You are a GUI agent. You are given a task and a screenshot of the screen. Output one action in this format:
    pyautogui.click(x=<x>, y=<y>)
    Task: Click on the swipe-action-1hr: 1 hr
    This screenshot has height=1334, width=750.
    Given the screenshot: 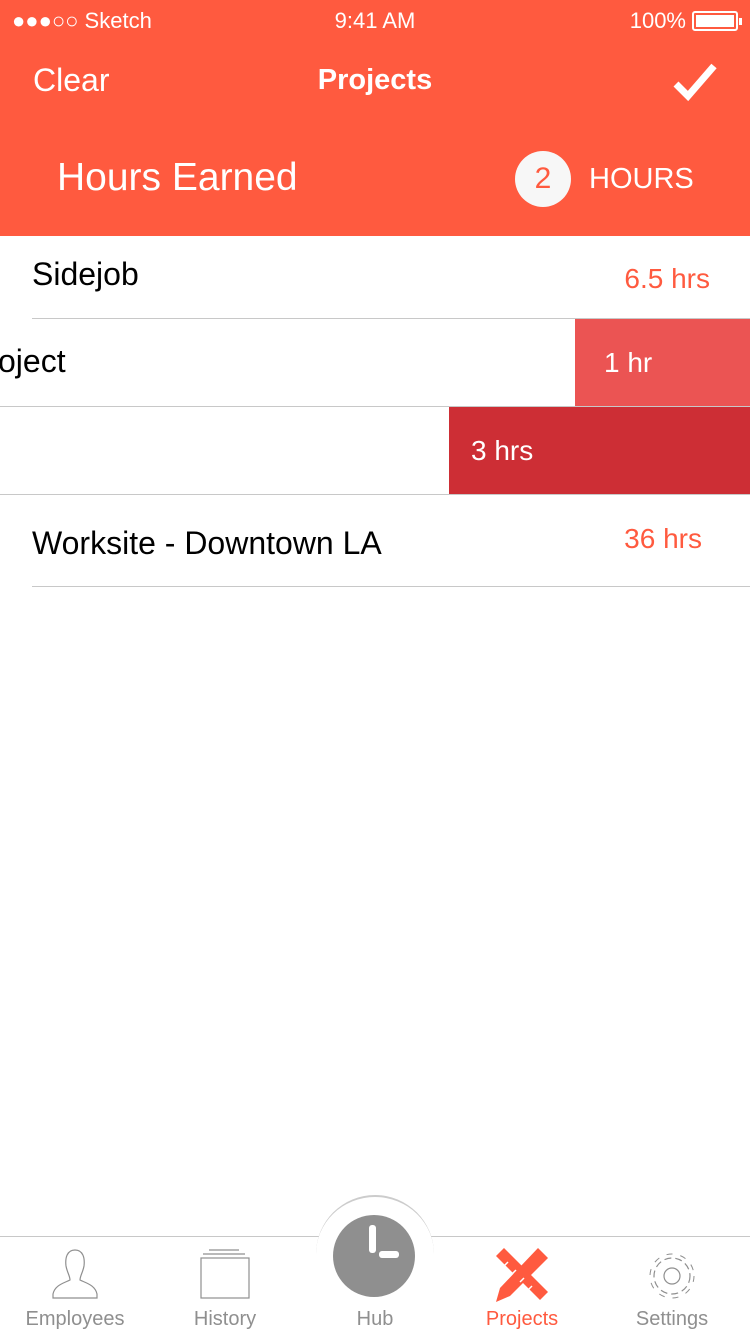 What is the action you would take?
    pyautogui.click(x=662, y=362)
    